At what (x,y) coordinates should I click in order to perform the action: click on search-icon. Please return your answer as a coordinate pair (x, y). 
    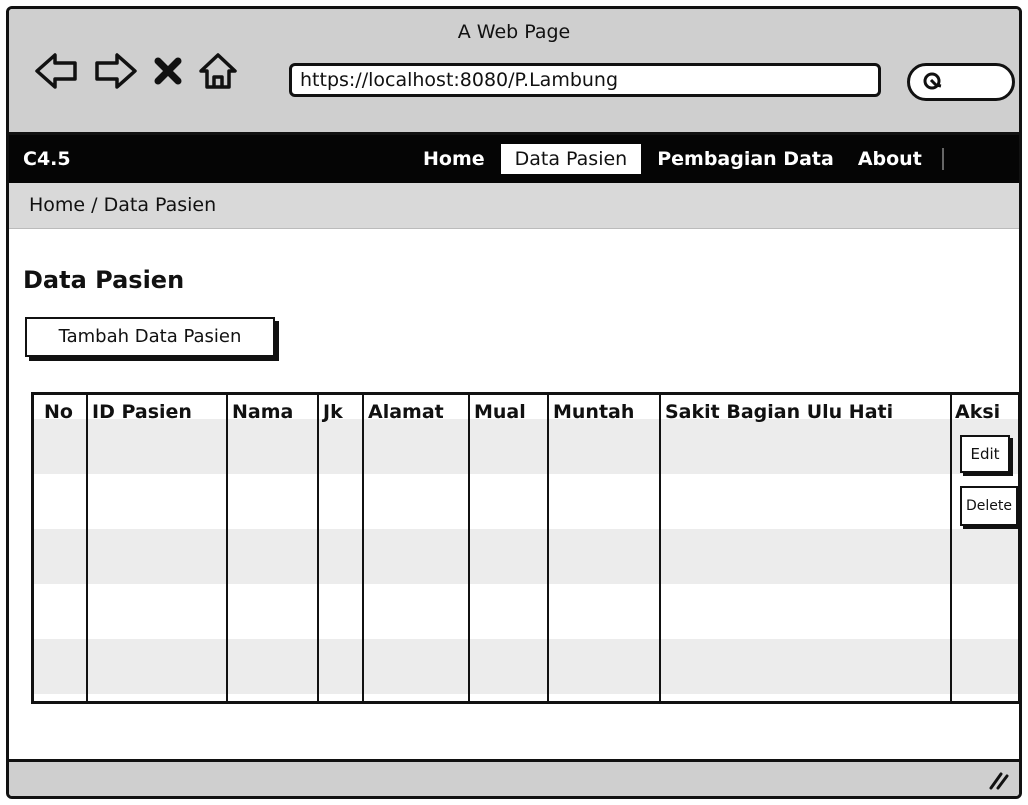
    Looking at the image, I should click on (934, 85).